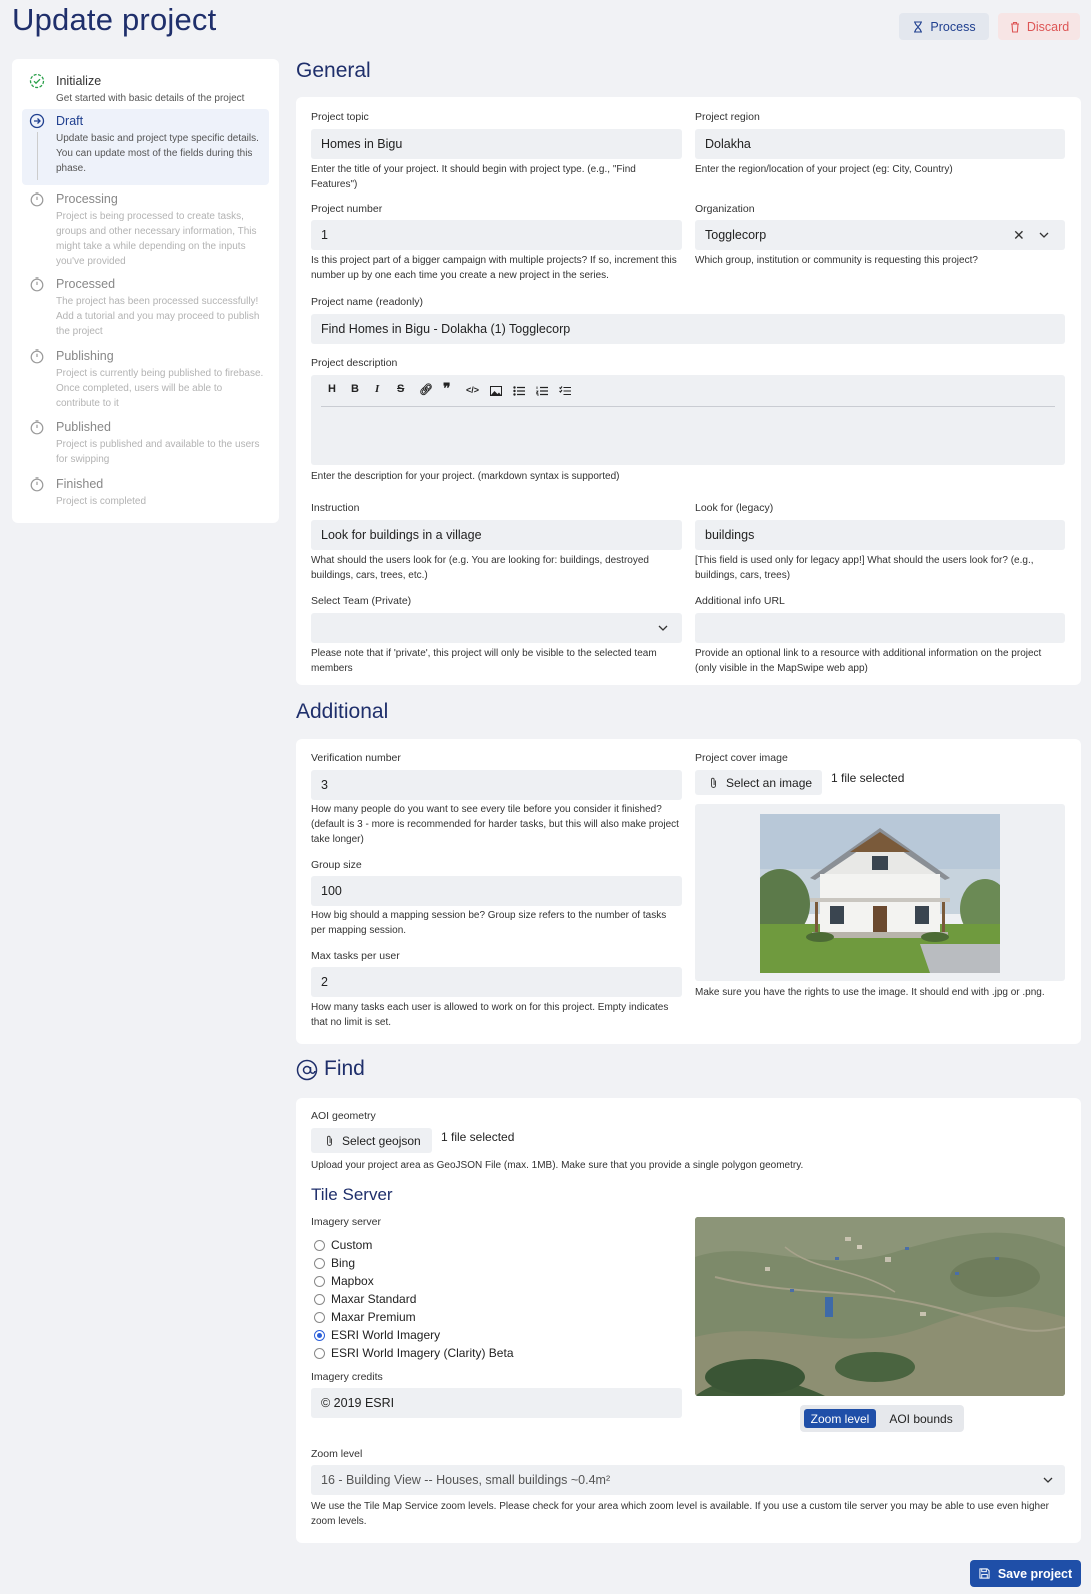 The height and width of the screenshot is (1594, 1091). What do you see at coordinates (880, 535) in the screenshot?
I see `lookfor-input: buildings` at bounding box center [880, 535].